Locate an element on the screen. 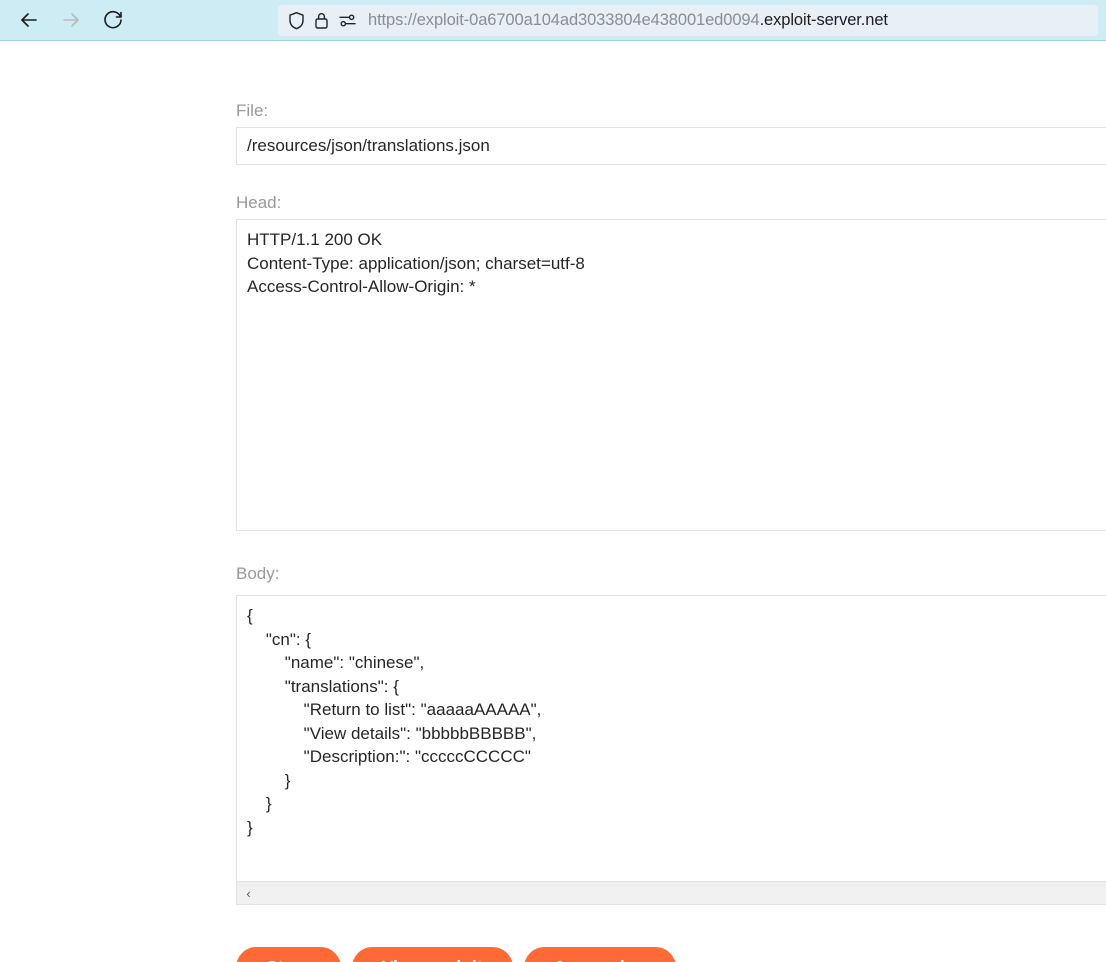 This screenshot has height=962, width=1106. reload-button is located at coordinates (113, 20).